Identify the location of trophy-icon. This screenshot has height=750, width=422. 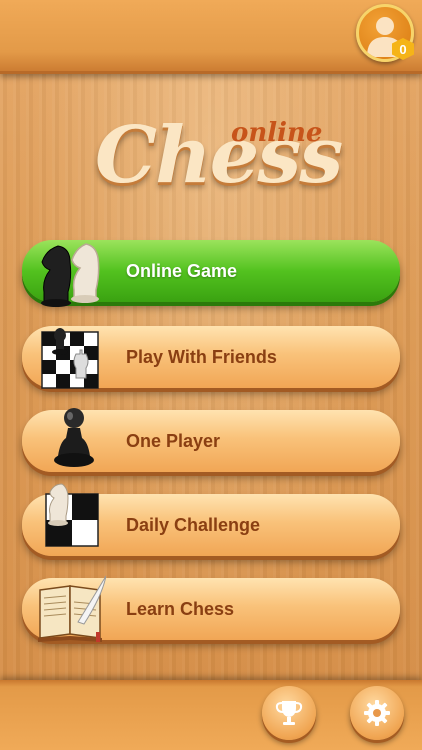
(289, 713).